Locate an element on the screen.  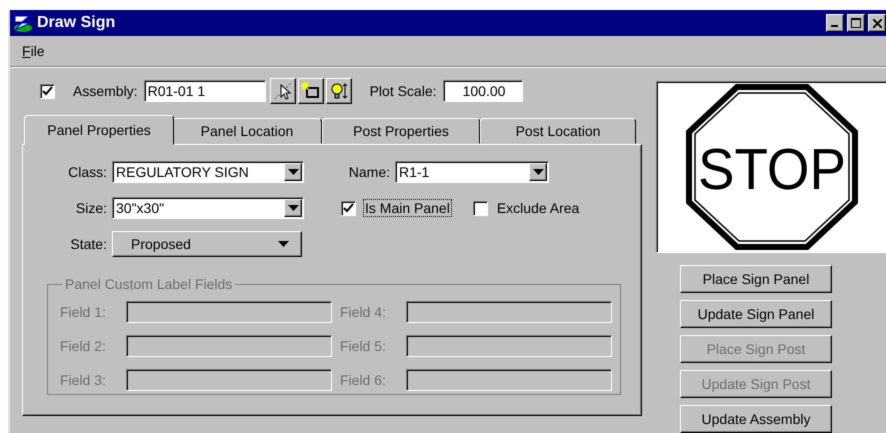
assembly-field: R01-01 1 is located at coordinates (205, 91).